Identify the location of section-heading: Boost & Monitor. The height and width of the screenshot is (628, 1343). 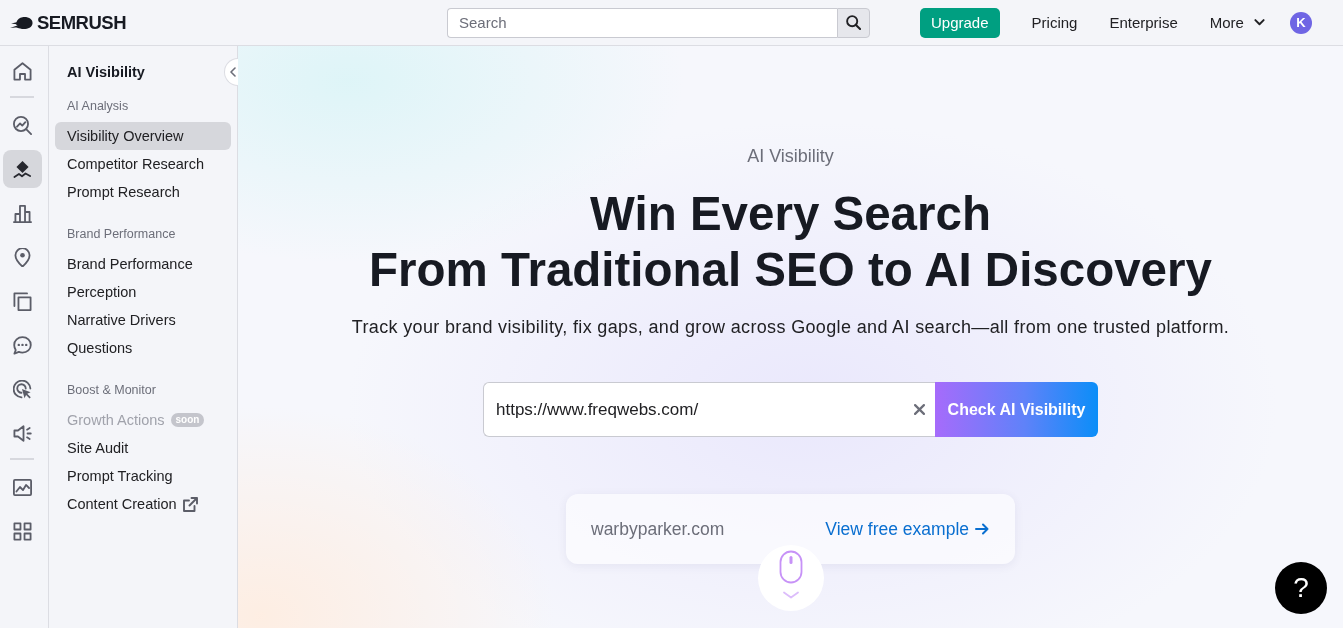
(111, 390).